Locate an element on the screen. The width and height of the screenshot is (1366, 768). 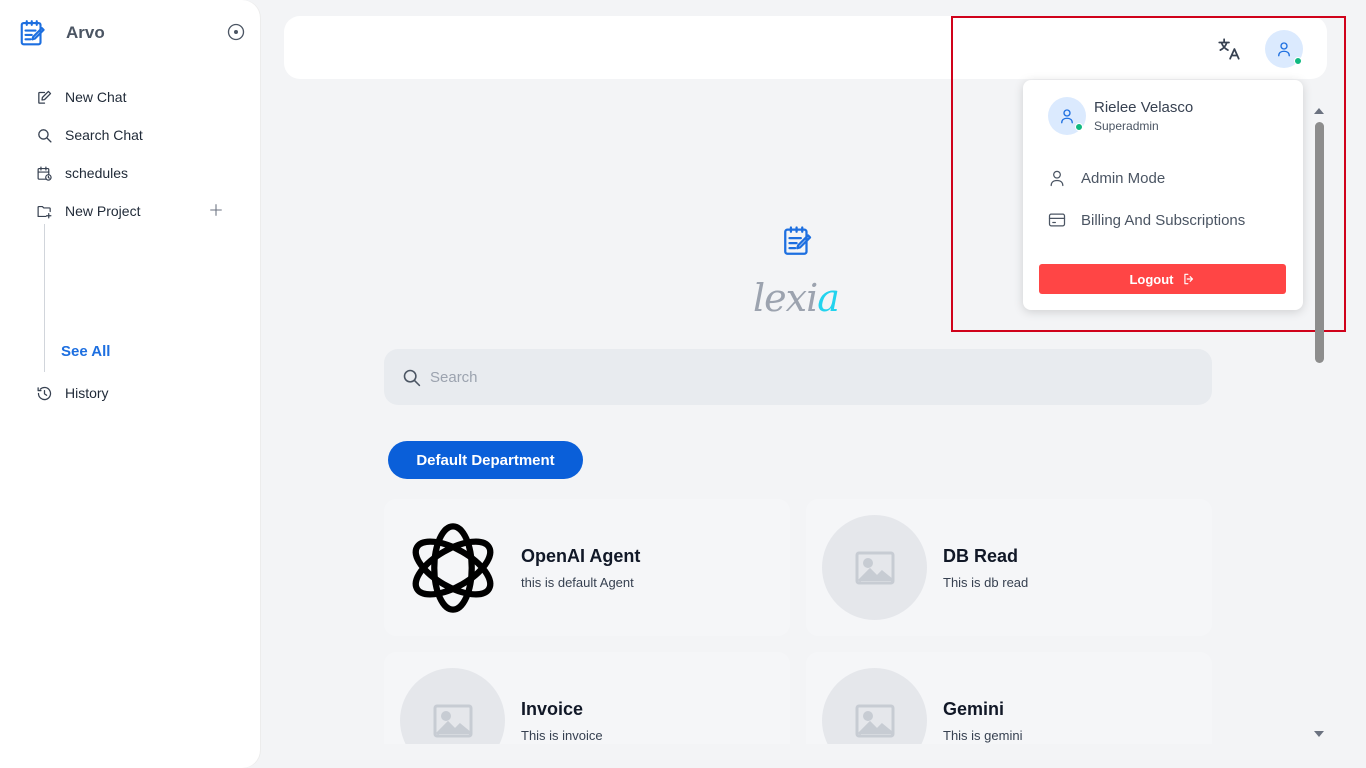
lexia-wordmark: lexia is located at coordinates (796, 298).